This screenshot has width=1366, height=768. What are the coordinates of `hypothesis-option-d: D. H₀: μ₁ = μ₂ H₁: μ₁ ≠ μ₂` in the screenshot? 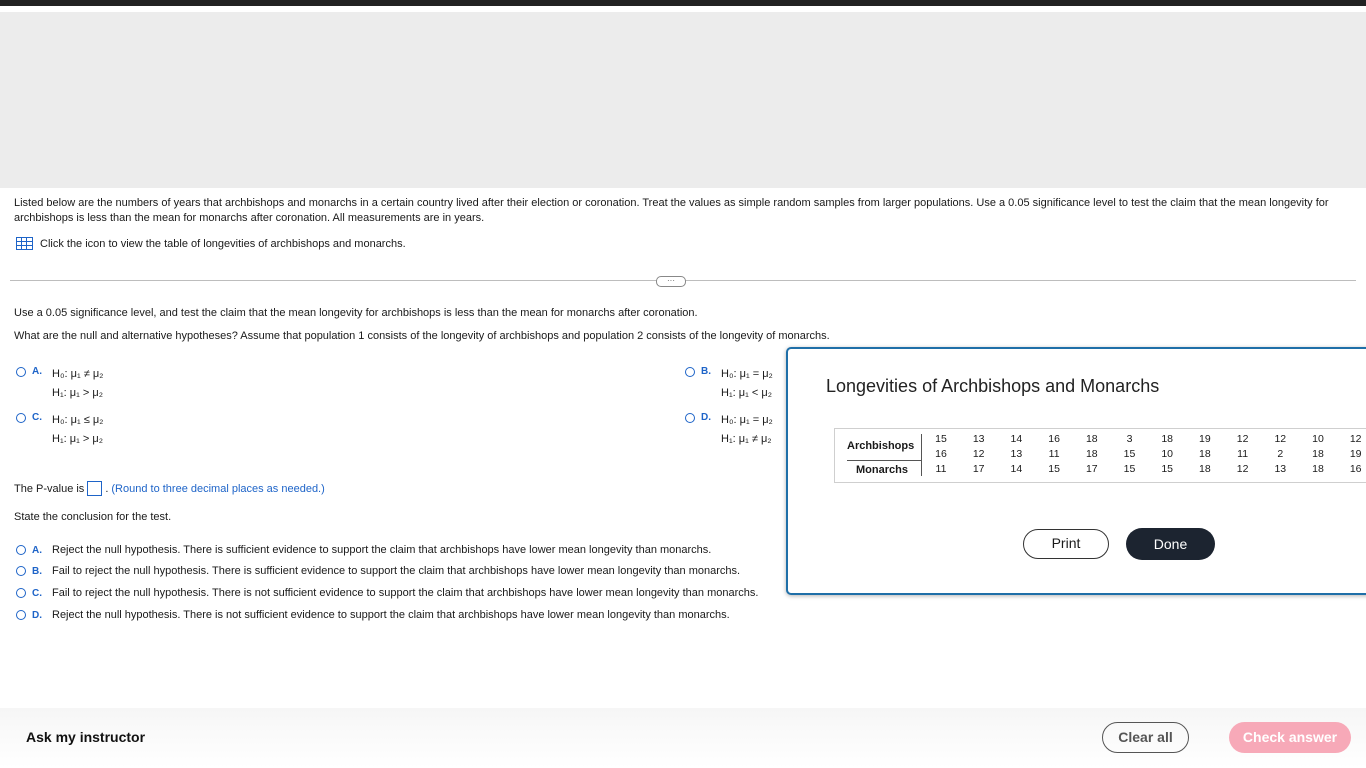 It's located at (729, 430).